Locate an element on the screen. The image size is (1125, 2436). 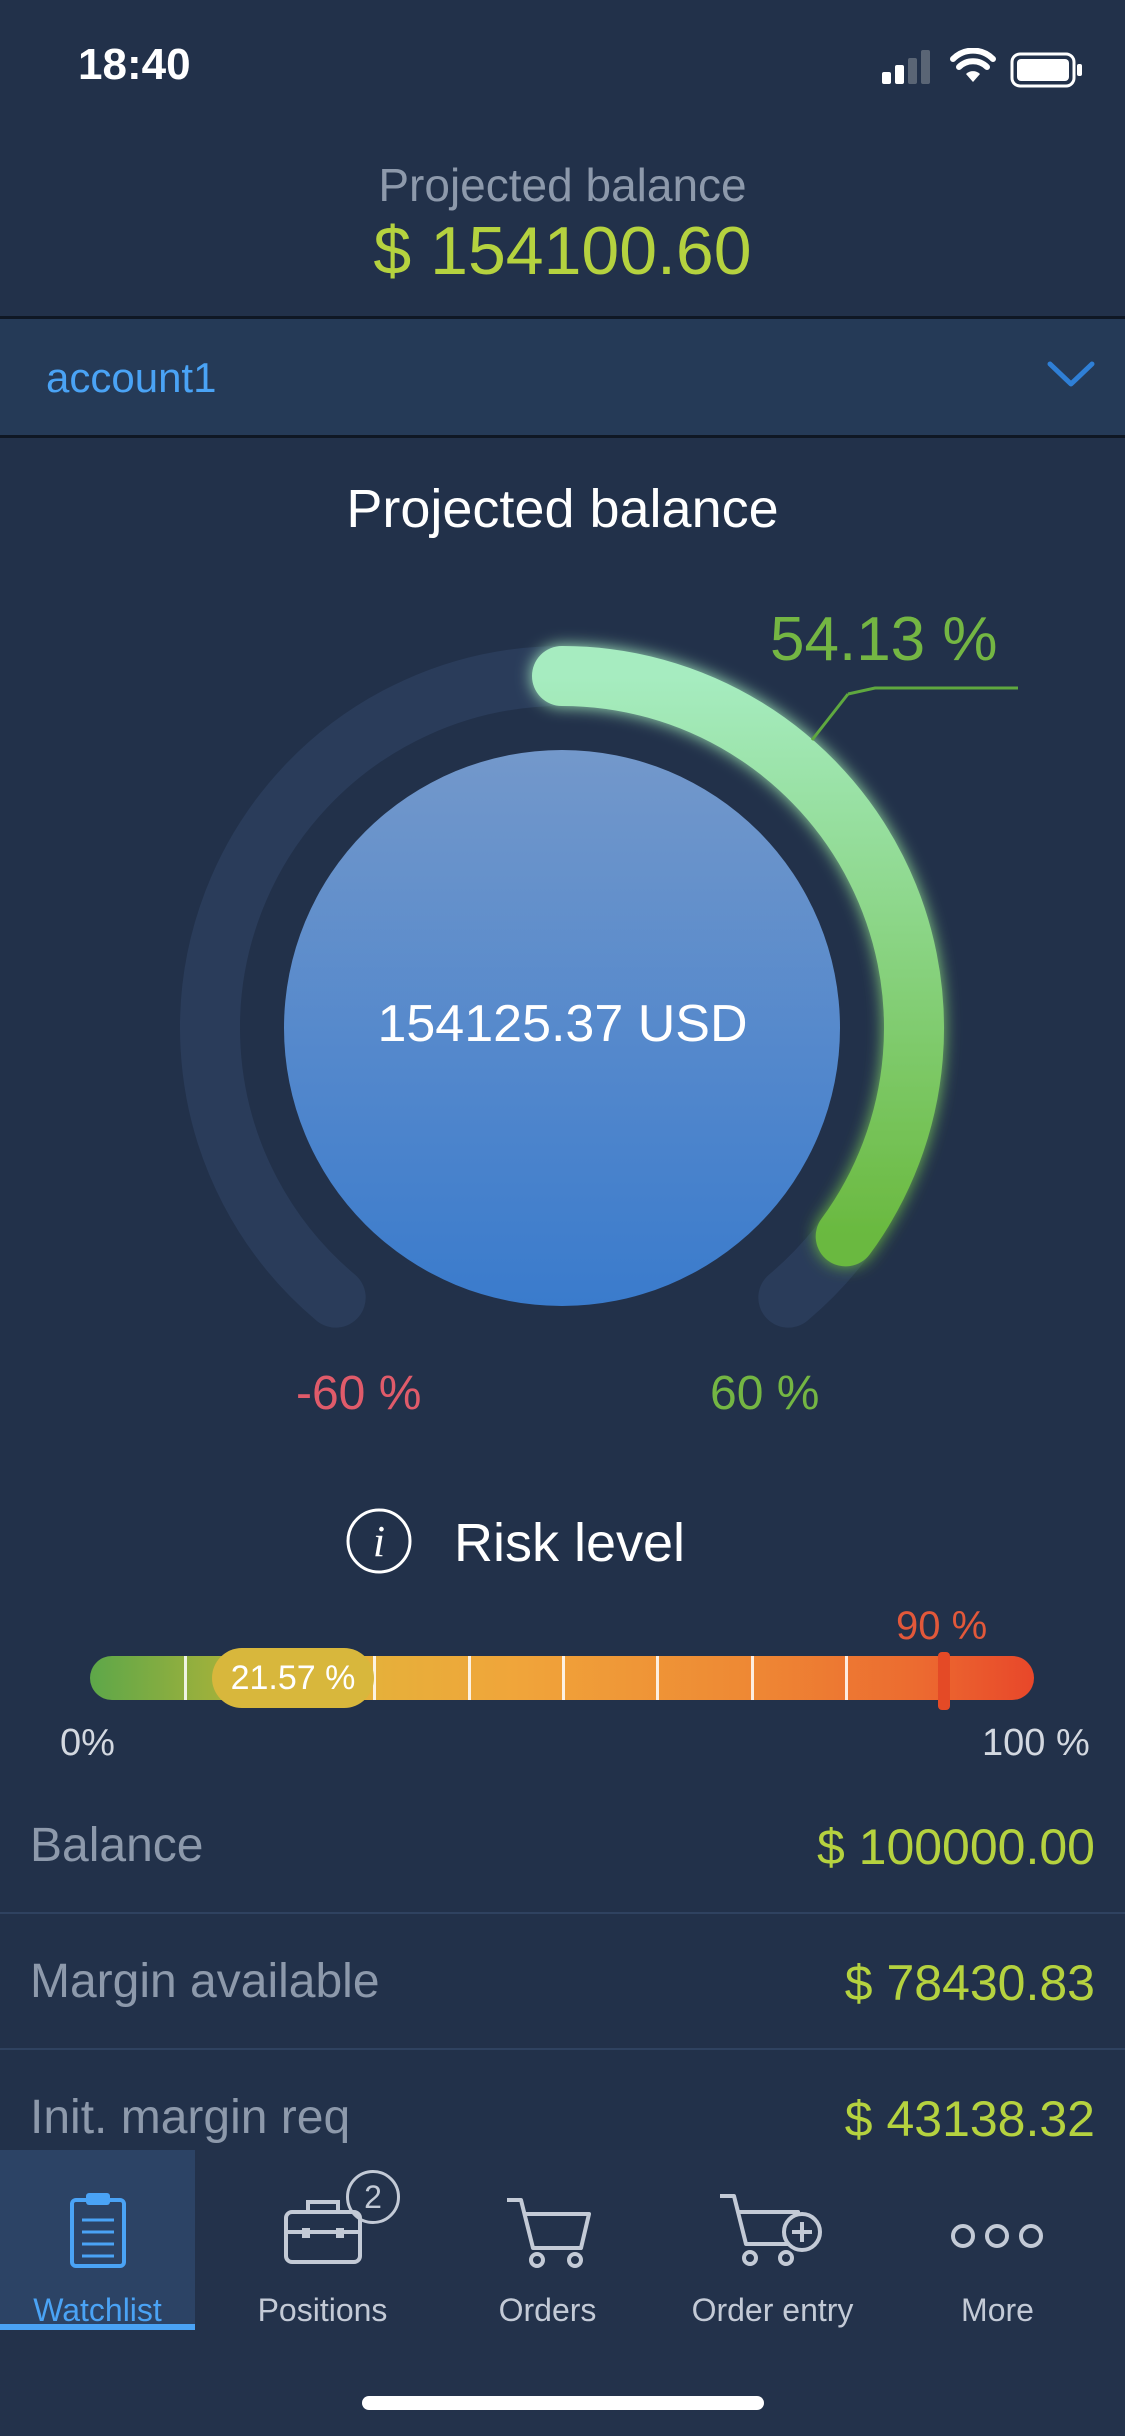
tab-orders: Orders is located at coordinates (547, 2240).